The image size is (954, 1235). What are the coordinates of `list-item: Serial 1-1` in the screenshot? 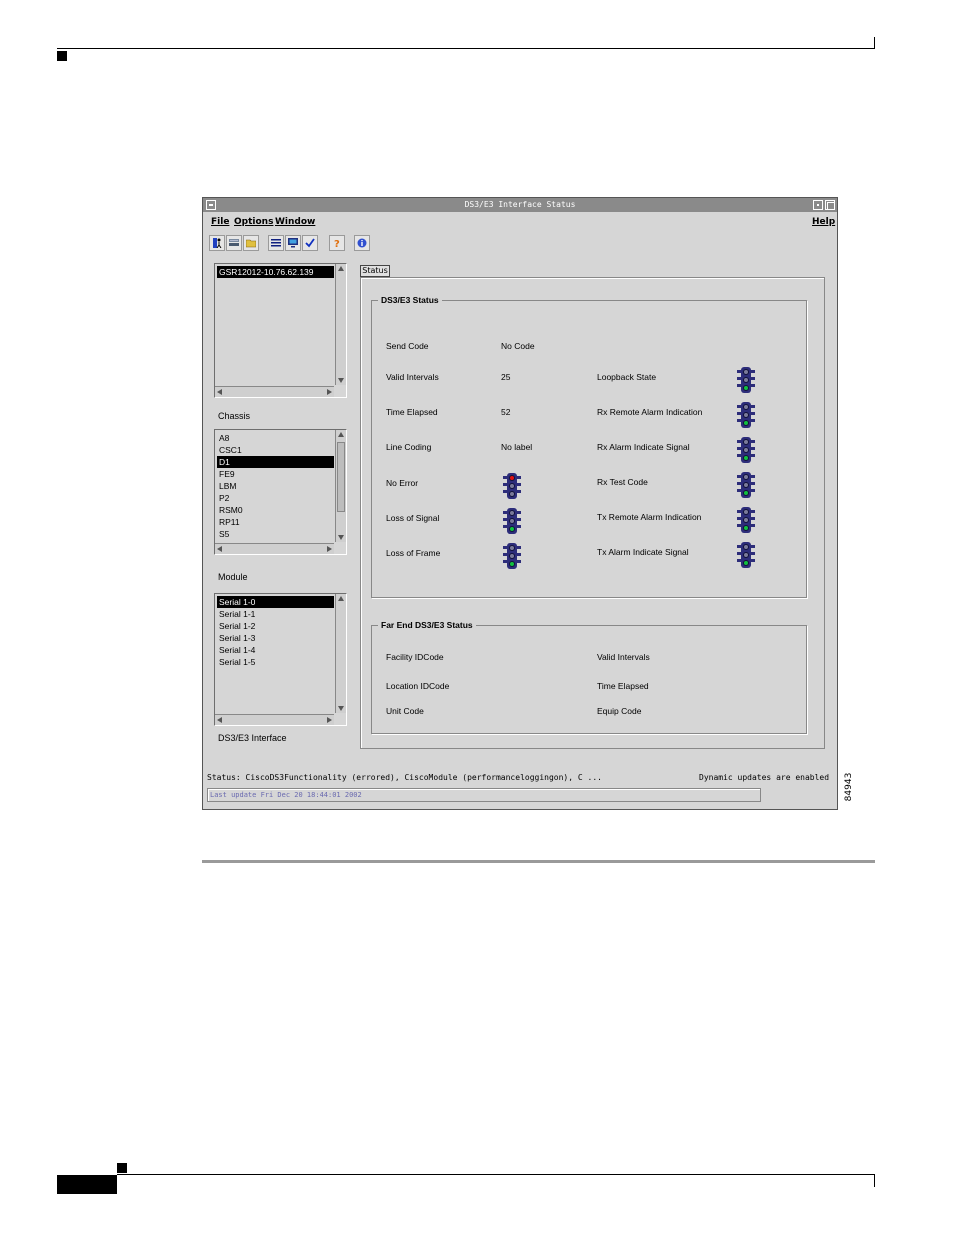 It's located at (275, 614).